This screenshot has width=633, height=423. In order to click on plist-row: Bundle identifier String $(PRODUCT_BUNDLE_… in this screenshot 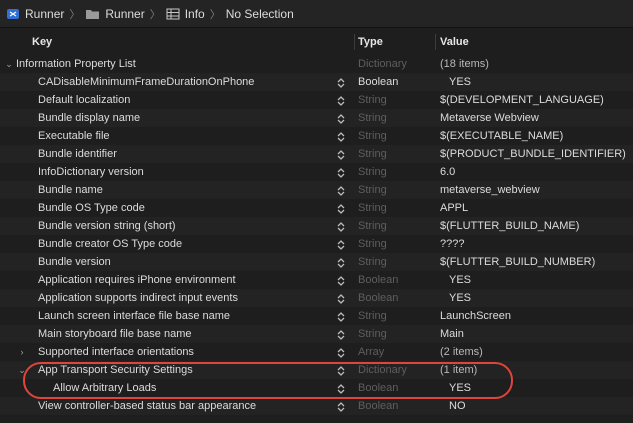, I will do `click(316, 154)`.